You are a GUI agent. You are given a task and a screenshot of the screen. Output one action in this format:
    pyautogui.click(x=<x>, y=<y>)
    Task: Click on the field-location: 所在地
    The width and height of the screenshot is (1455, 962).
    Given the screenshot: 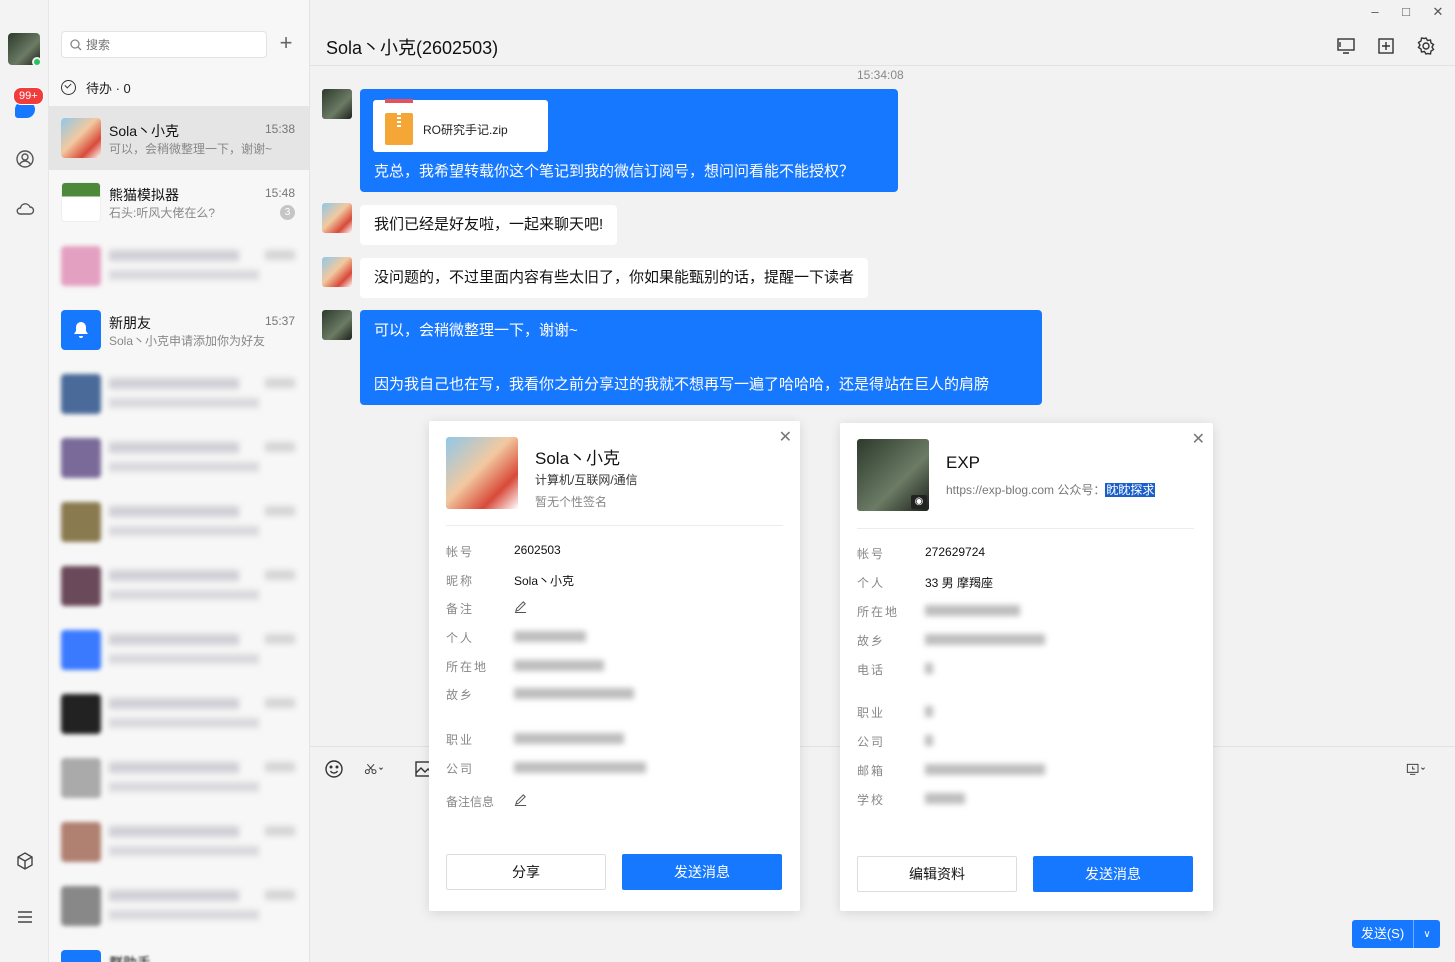 What is the action you would take?
    pyautogui.click(x=525, y=666)
    